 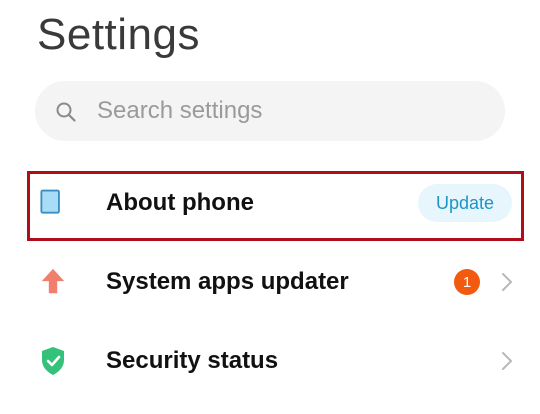 What do you see at coordinates (66, 112) in the screenshot?
I see `search-icon` at bounding box center [66, 112].